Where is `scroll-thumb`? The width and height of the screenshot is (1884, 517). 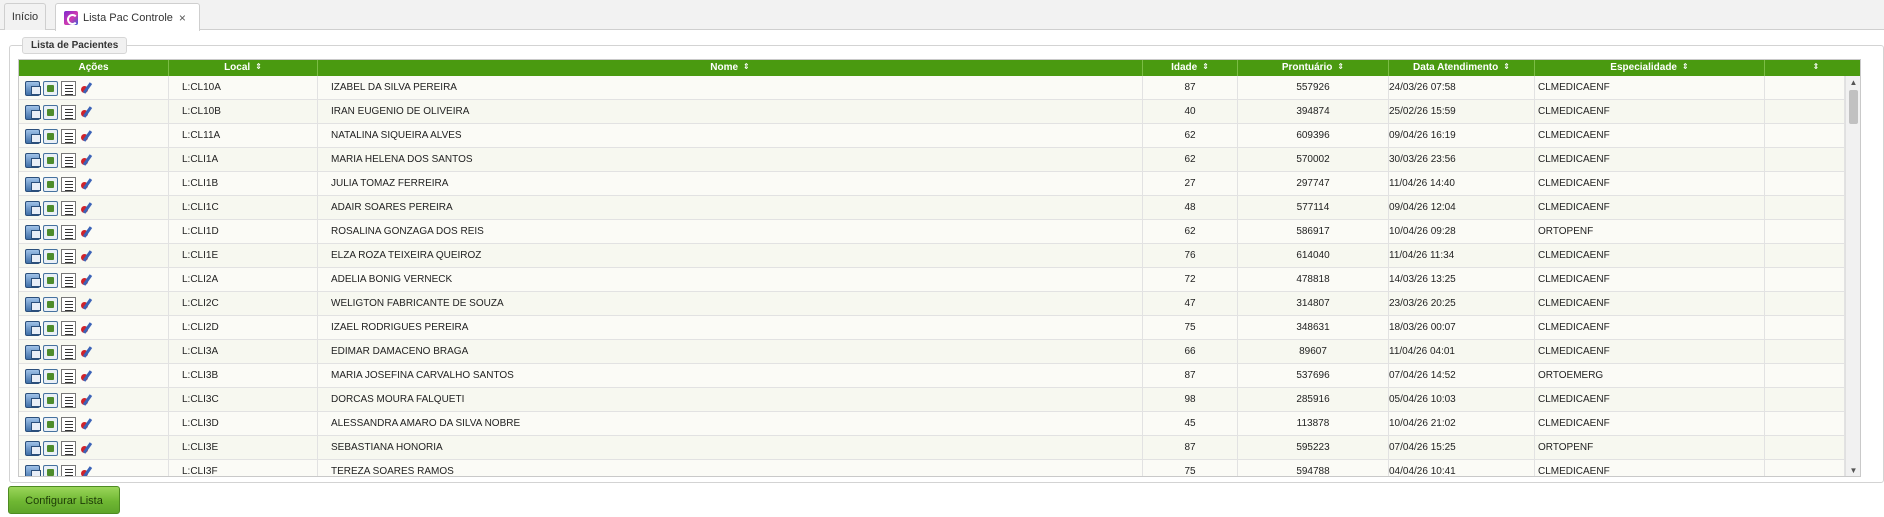 scroll-thumb is located at coordinates (1853, 107).